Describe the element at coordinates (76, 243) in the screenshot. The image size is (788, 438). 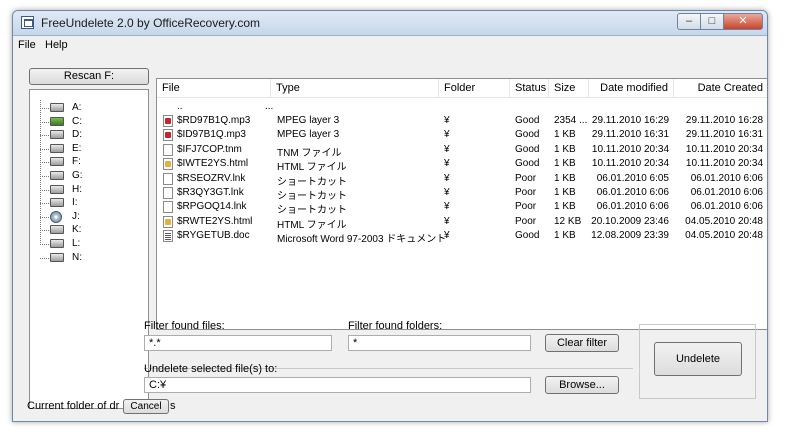
I see `tree-item-label: L:` at that location.